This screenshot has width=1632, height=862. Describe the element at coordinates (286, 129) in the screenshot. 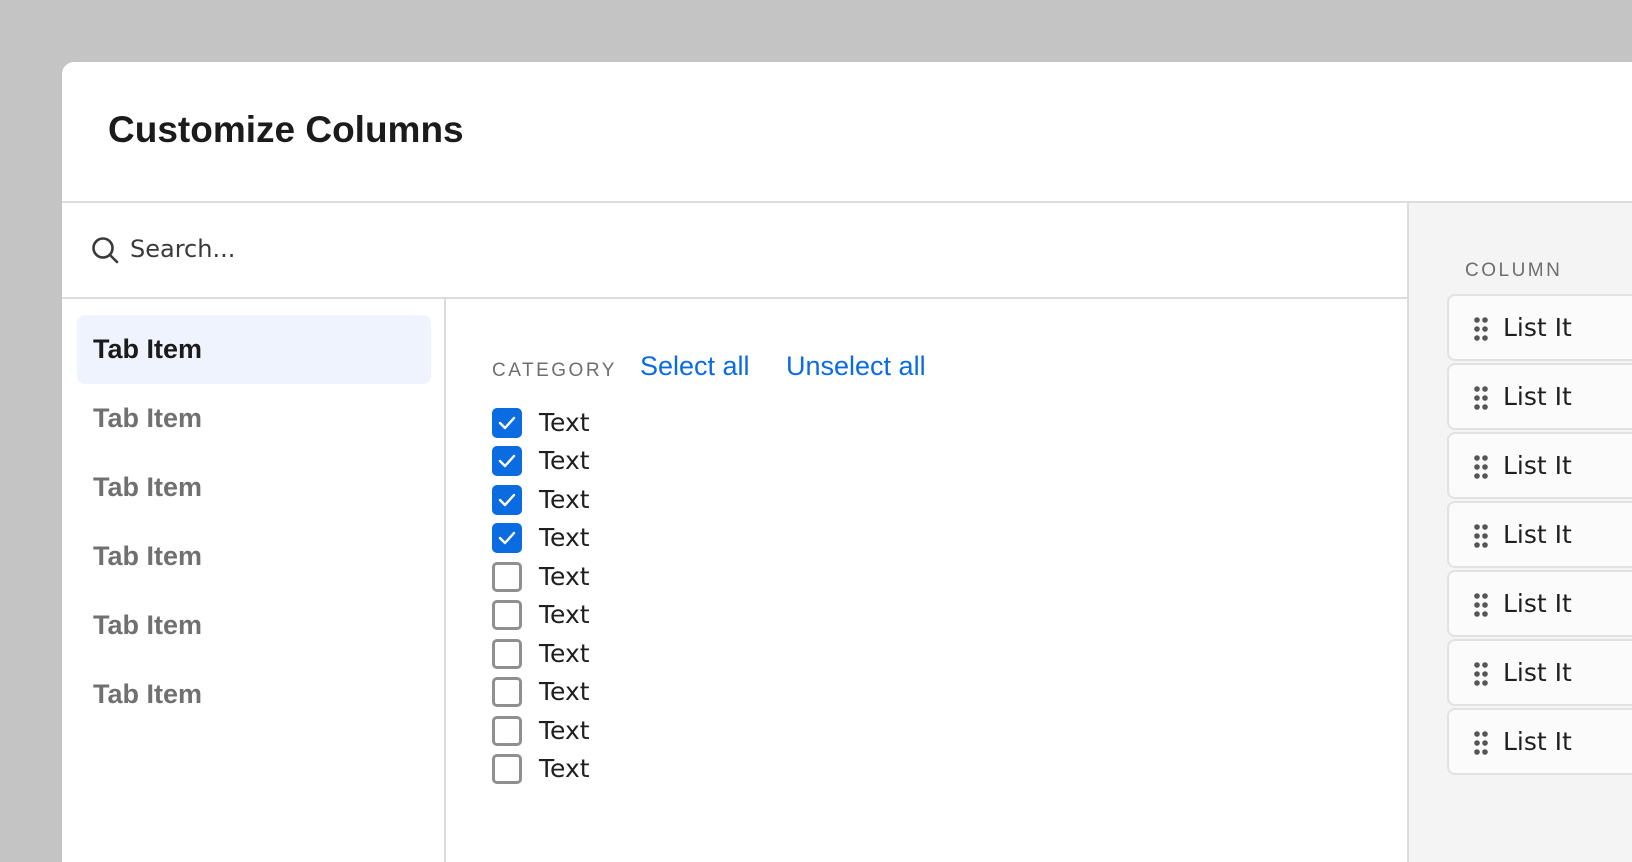

I see `dialog-title: Customize Columns` at that location.